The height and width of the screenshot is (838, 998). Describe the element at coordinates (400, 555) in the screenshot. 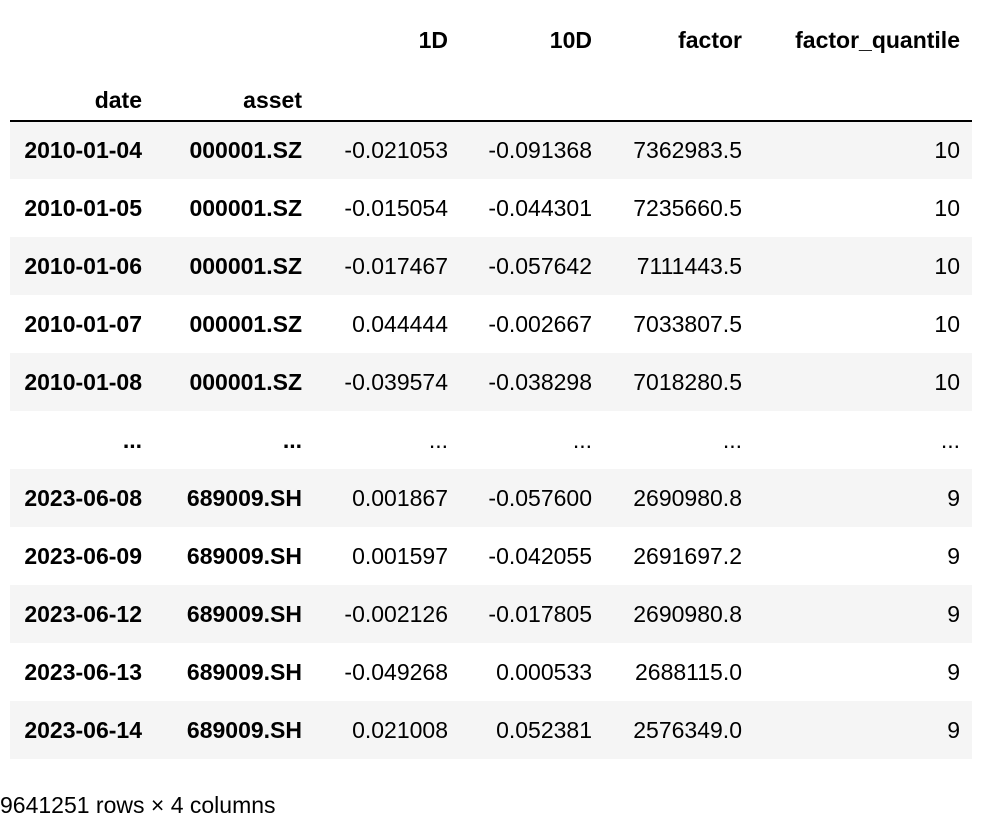

I see `cell-1d: 0.001597` at that location.